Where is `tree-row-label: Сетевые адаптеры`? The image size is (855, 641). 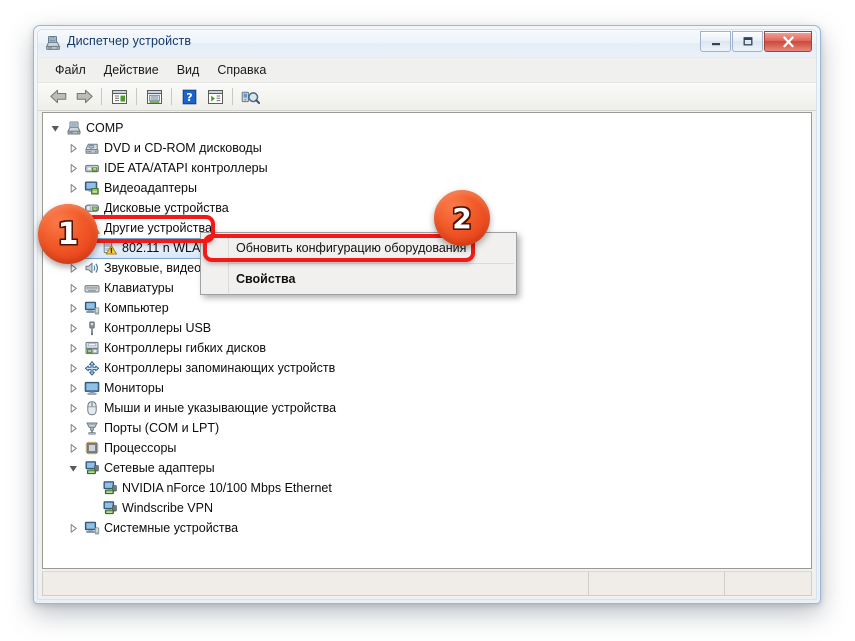
tree-row-label: Сетевые адаптеры is located at coordinates (159, 468).